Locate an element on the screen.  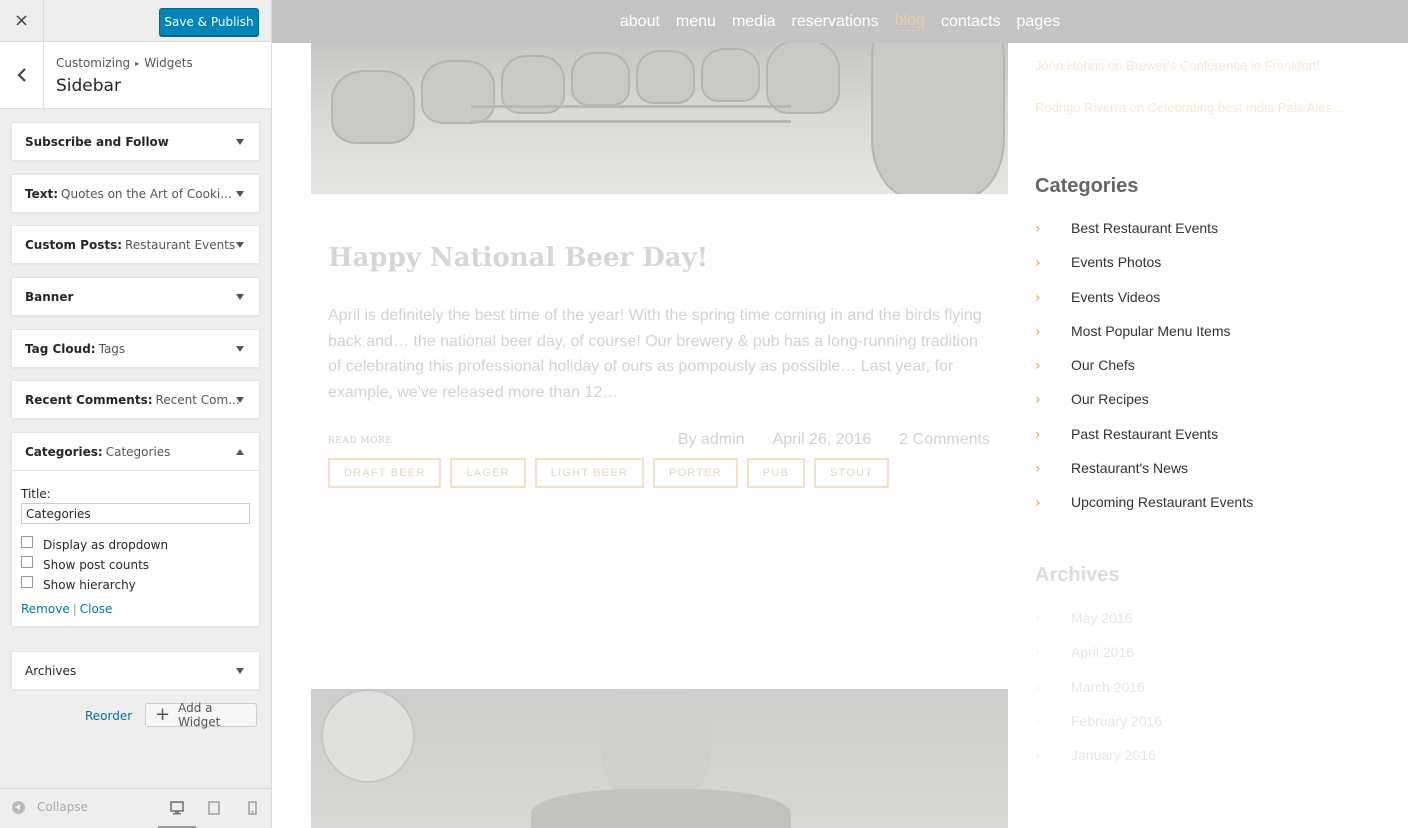
widget-tag-cloud: Tag Cloud: Tags is located at coordinates (135, 348).